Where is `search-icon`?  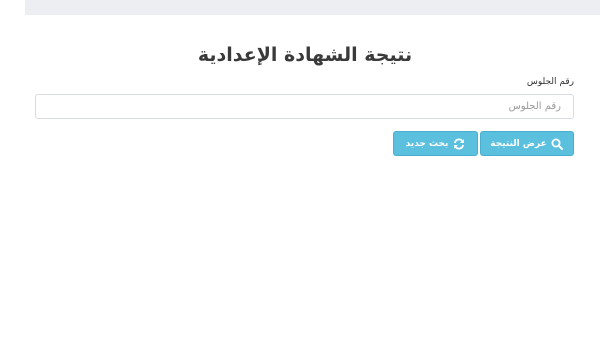
search-icon is located at coordinates (557, 143).